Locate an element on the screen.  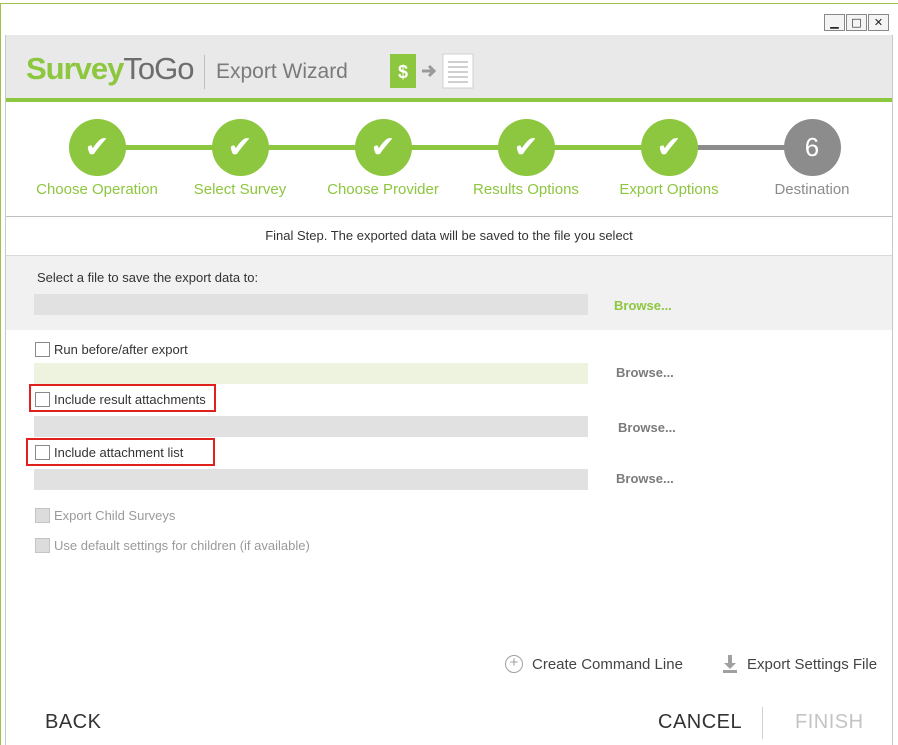
include-attachment-list-label: Include attachment list is located at coordinates (119, 452).